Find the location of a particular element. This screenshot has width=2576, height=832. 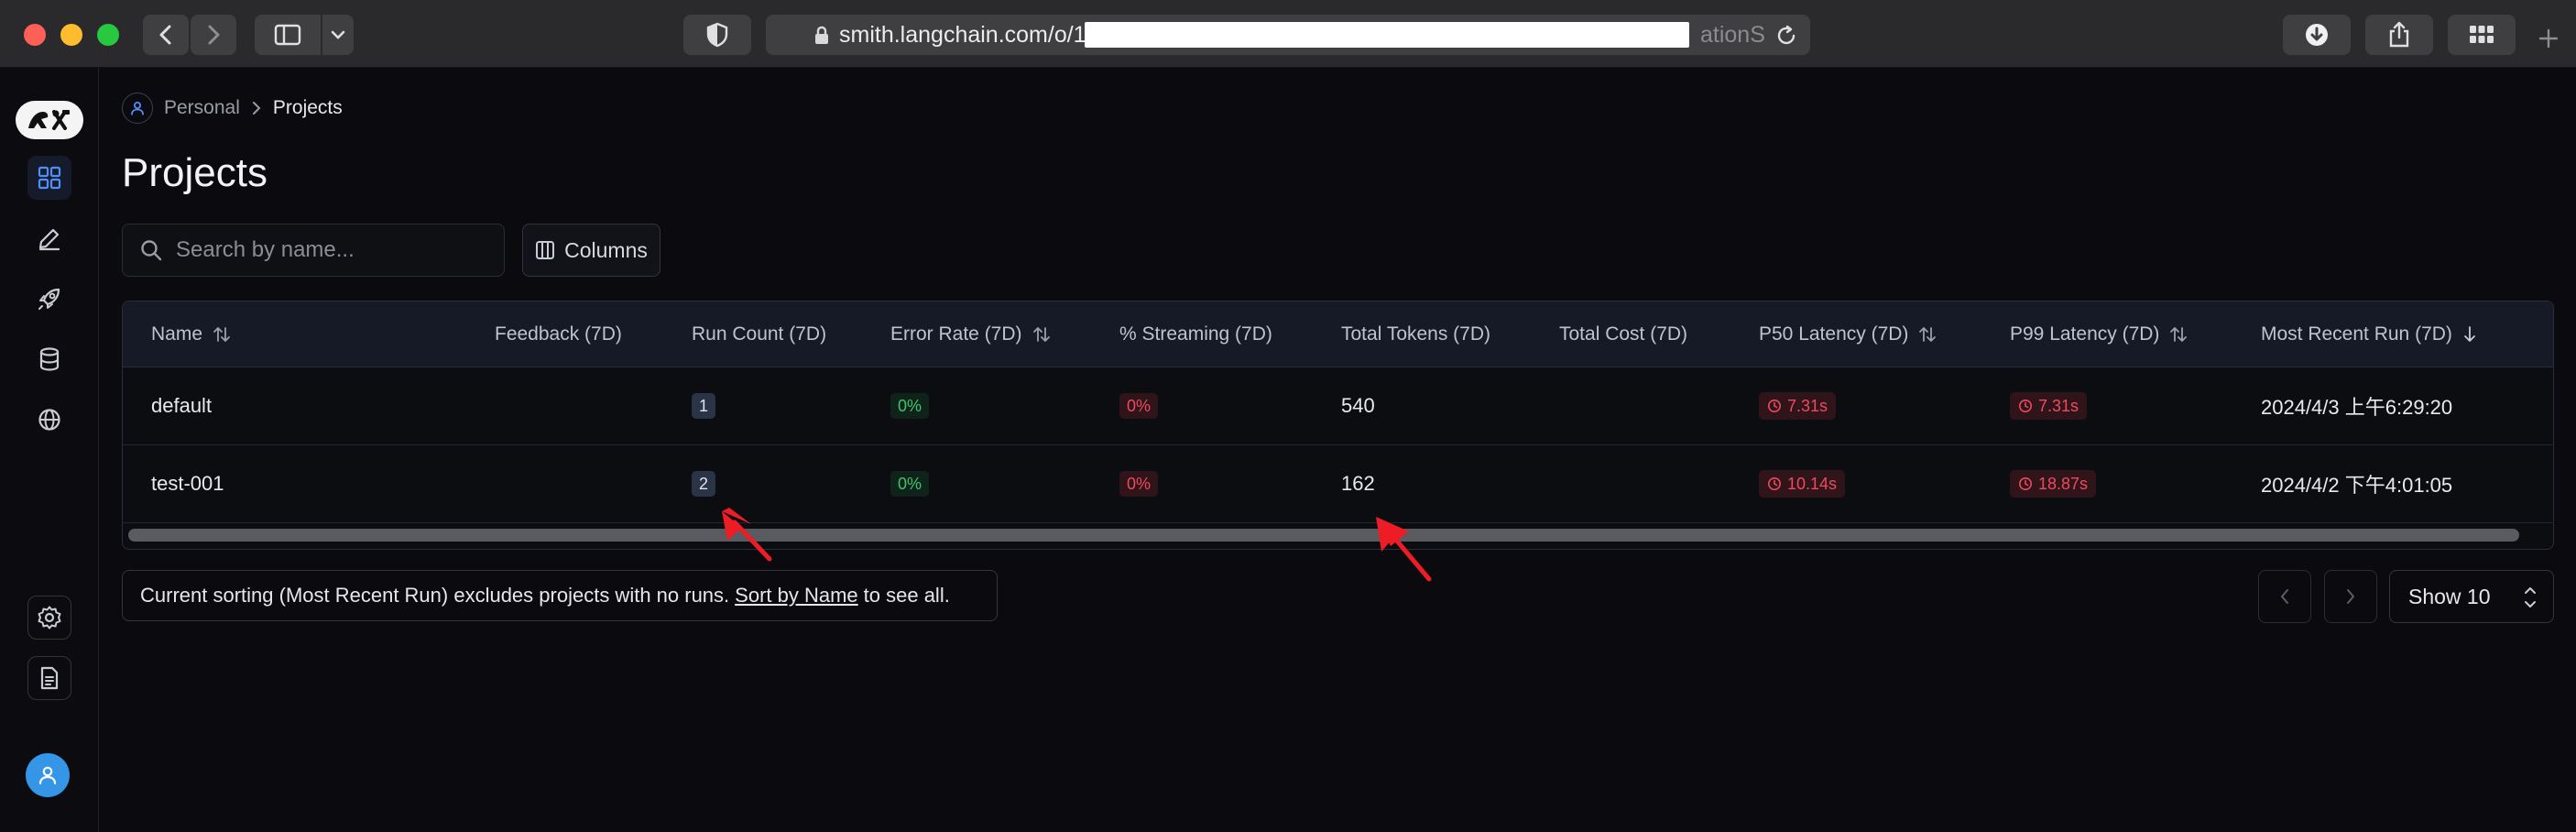

project-name: test-001 is located at coordinates (188, 483).